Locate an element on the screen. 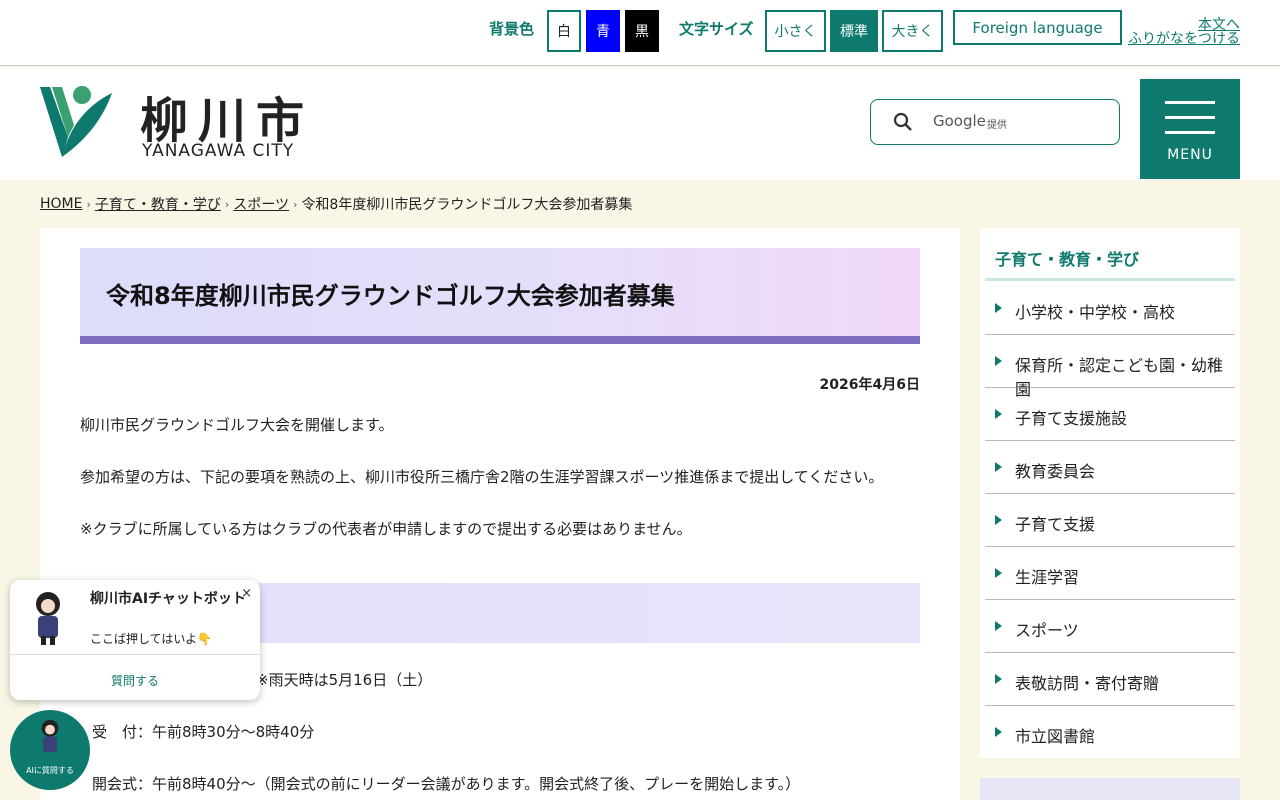 Image resolution: width=1280 pixels, height=800 pixels. breadcrumb-education: 子育て・教育・学び is located at coordinates (158, 204).